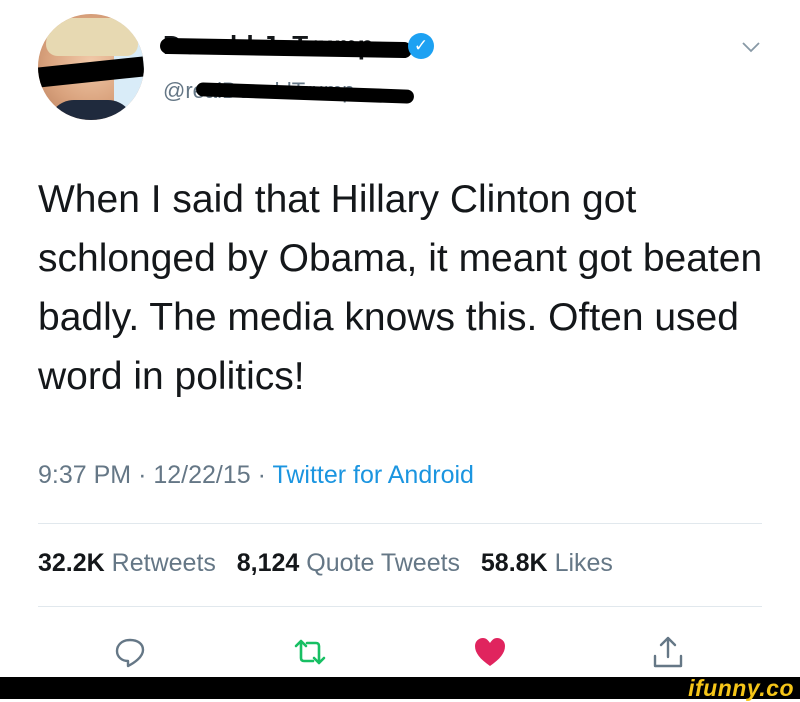 This screenshot has width=800, height=702. What do you see at coordinates (383, 563) in the screenshot?
I see `quote-tweets-label: Quote Tweets` at bounding box center [383, 563].